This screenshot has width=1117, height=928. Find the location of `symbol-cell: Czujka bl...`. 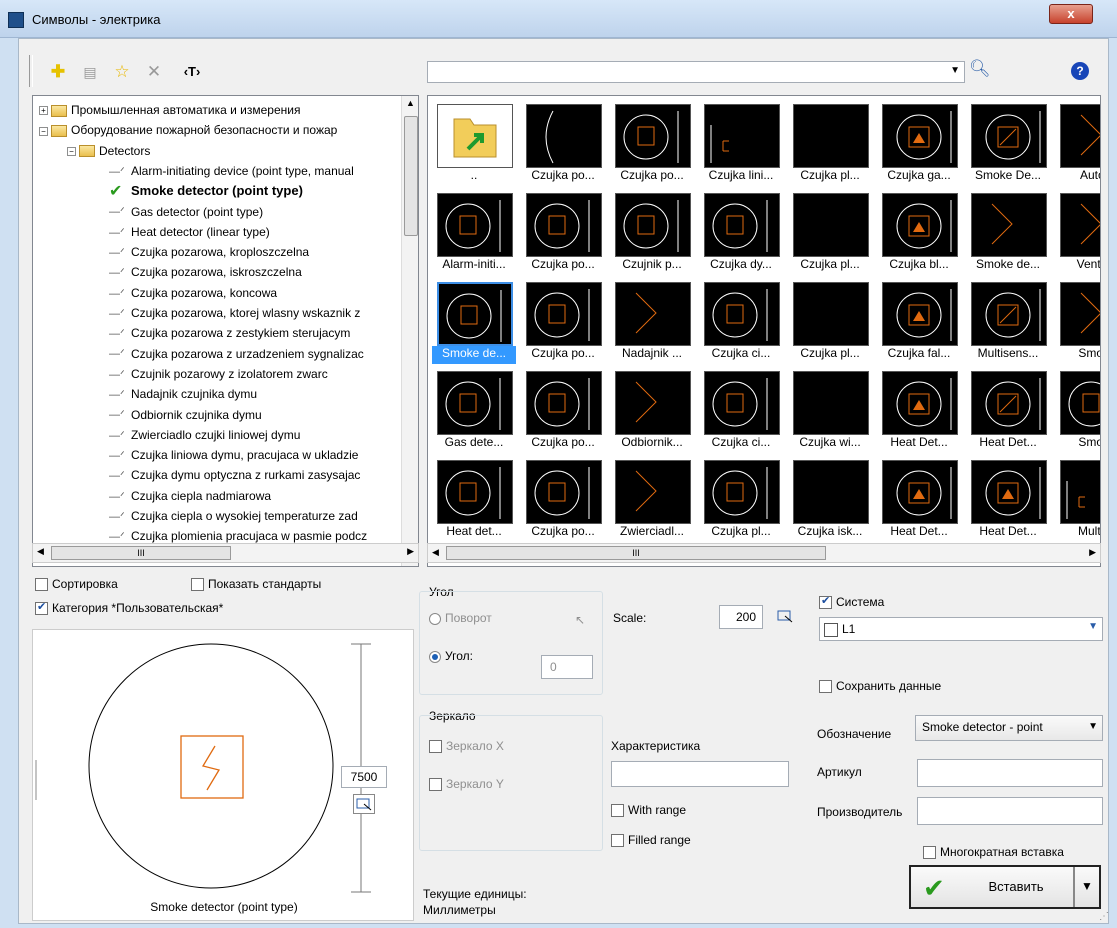

symbol-cell: Czujka bl... is located at coordinates (919, 232).